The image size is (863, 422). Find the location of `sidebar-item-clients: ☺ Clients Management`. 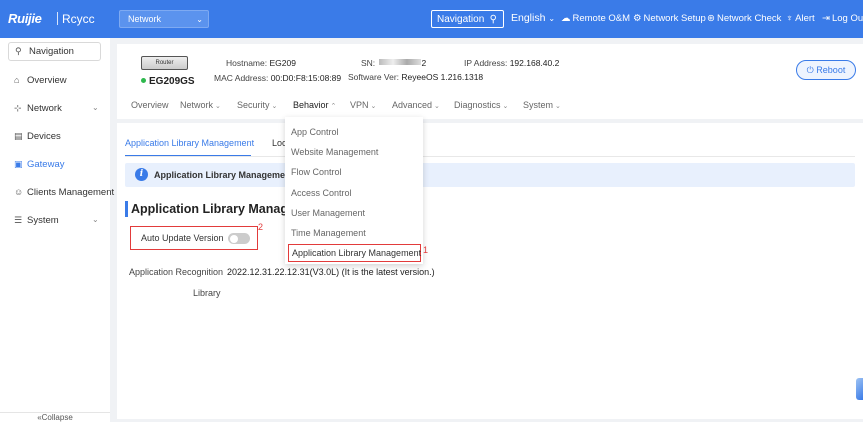

sidebar-item-clients: ☺ Clients Management is located at coordinates (64, 192).